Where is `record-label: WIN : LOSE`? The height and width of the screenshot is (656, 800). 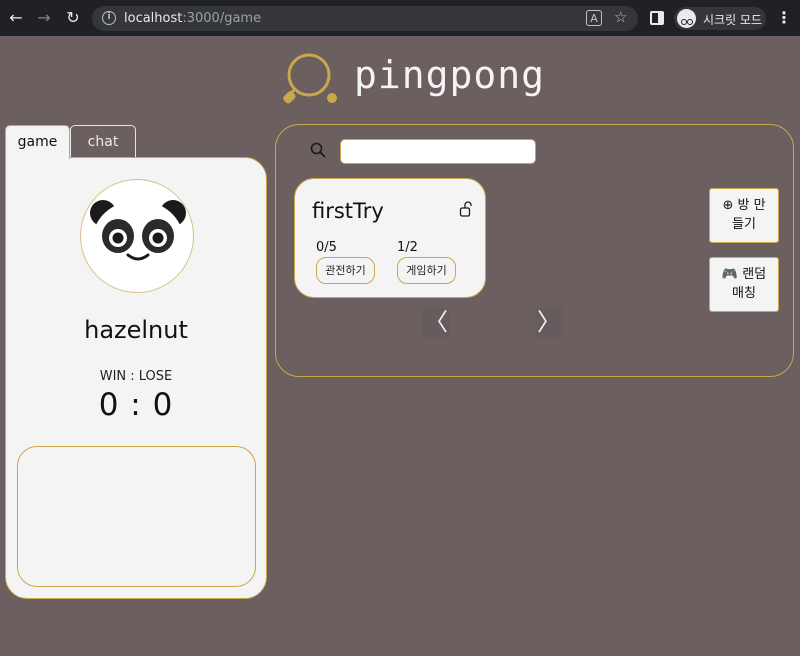
record-label: WIN : LOSE is located at coordinates (136, 376).